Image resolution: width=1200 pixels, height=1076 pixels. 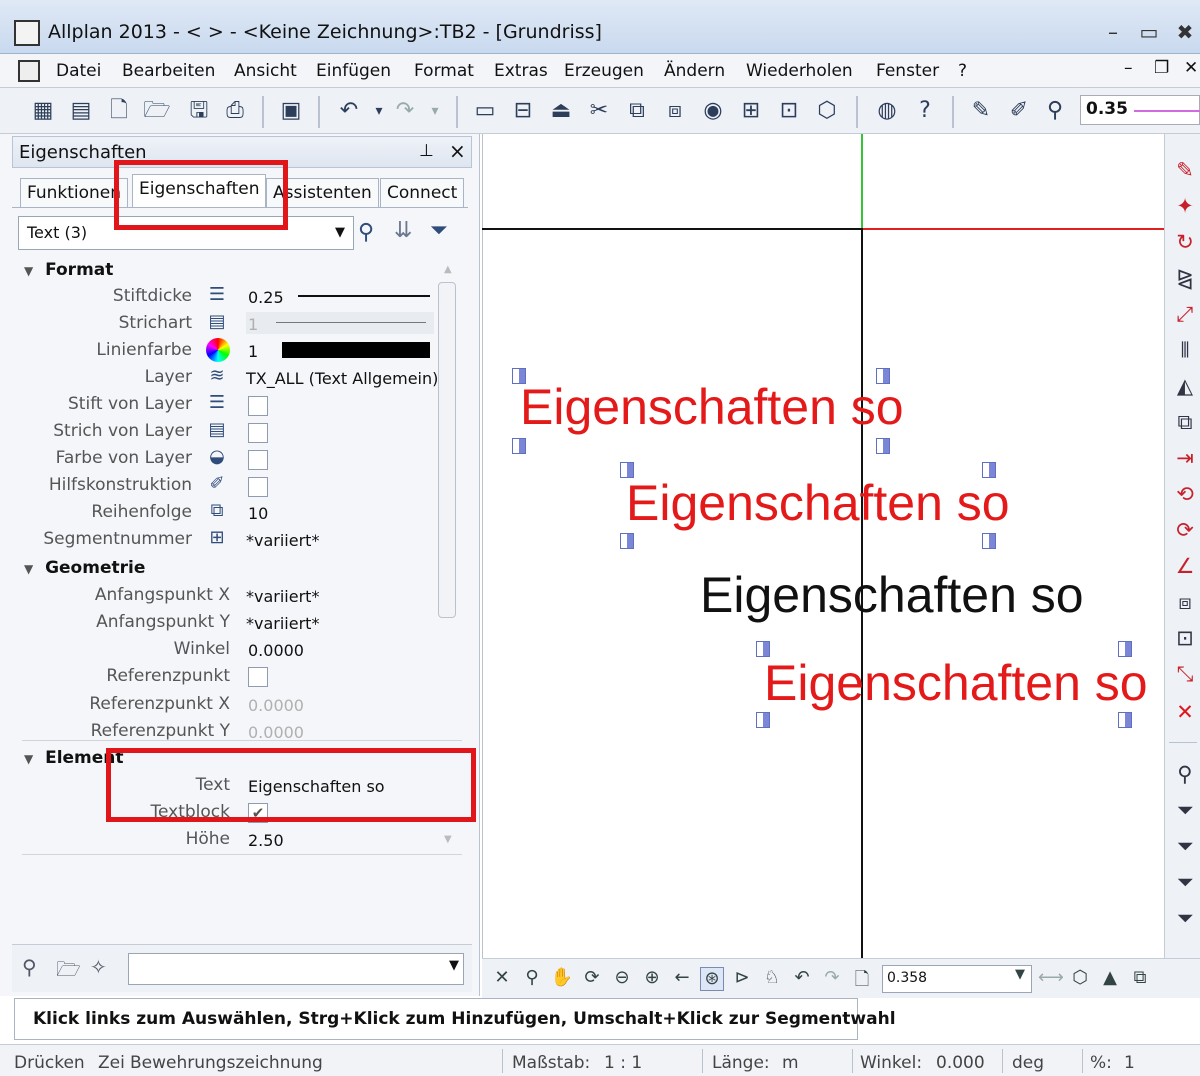 What do you see at coordinates (78, 71) in the screenshot?
I see `menu-datei: Datei` at bounding box center [78, 71].